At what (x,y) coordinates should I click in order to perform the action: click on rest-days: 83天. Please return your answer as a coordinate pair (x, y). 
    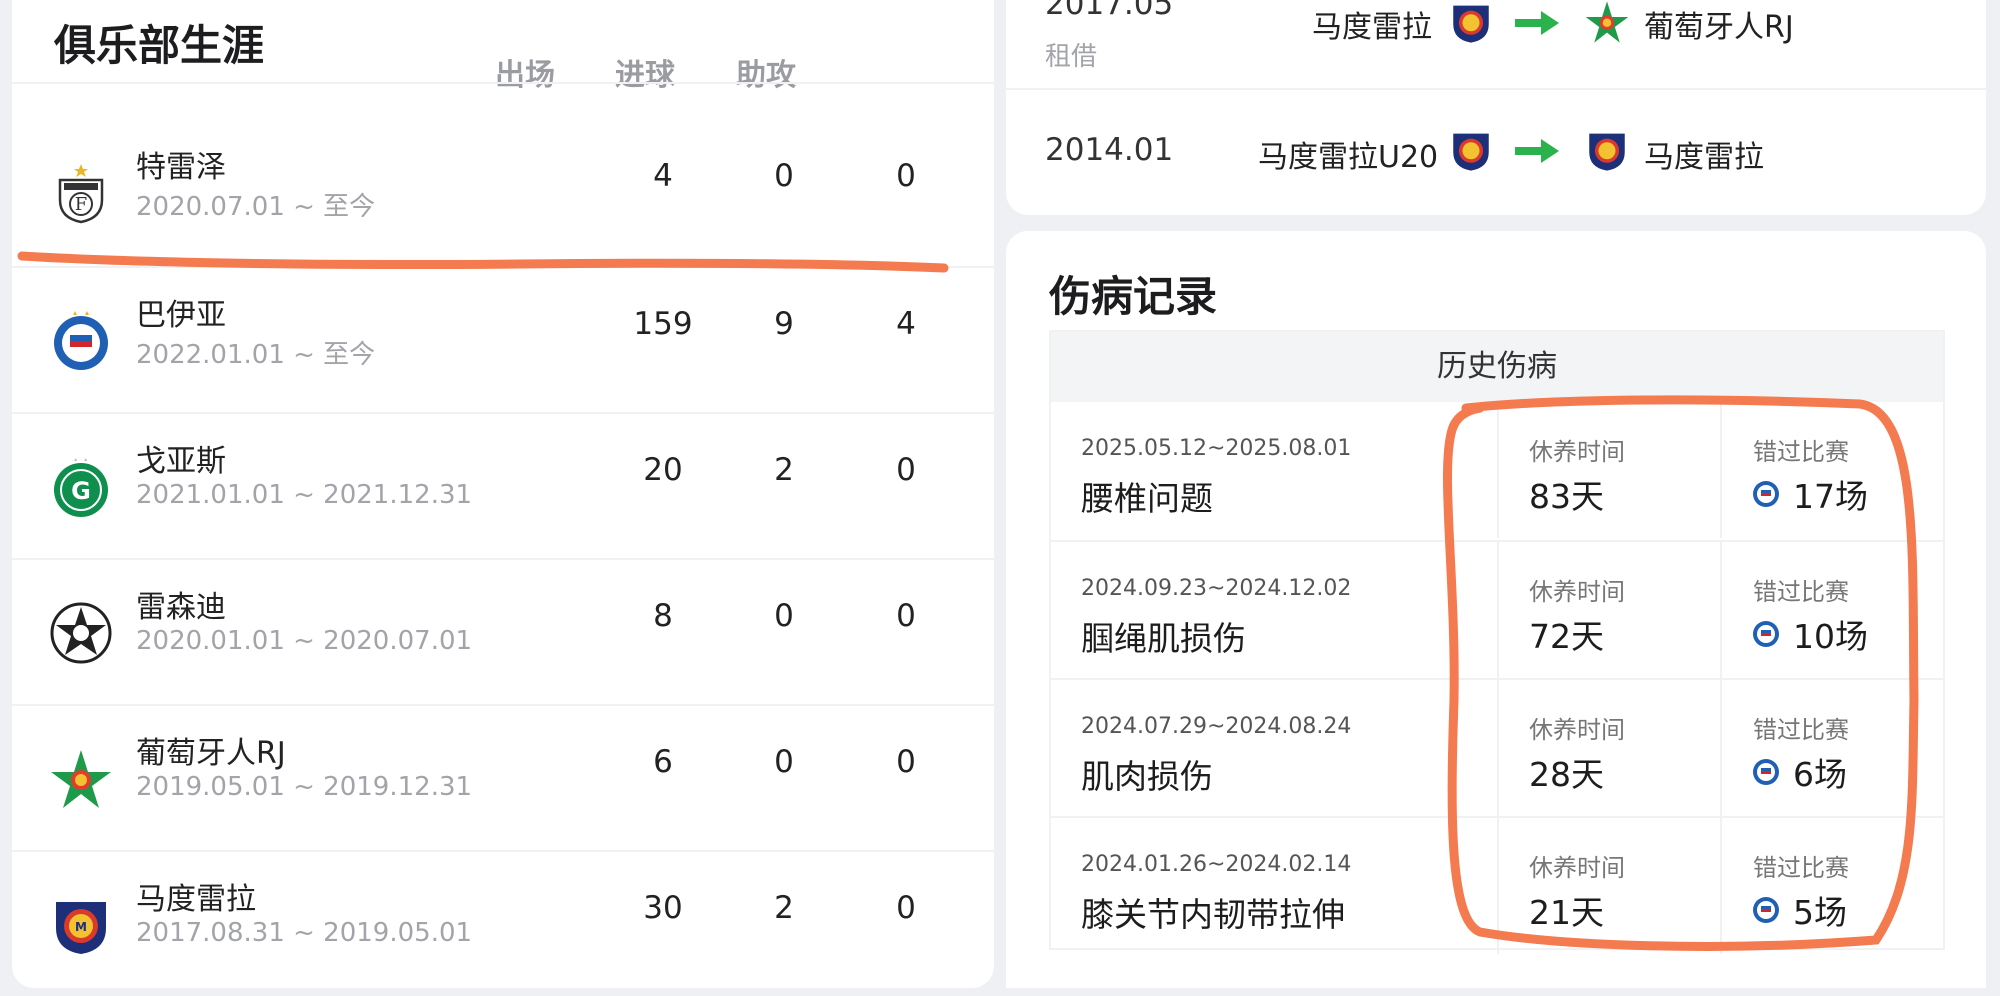
    Looking at the image, I should click on (1566, 496).